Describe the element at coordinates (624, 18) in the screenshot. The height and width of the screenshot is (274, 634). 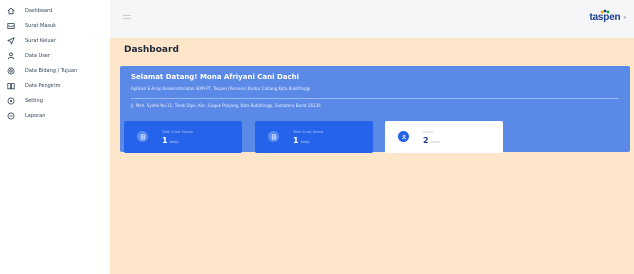
I see `chevron-down-icon: ▾` at that location.